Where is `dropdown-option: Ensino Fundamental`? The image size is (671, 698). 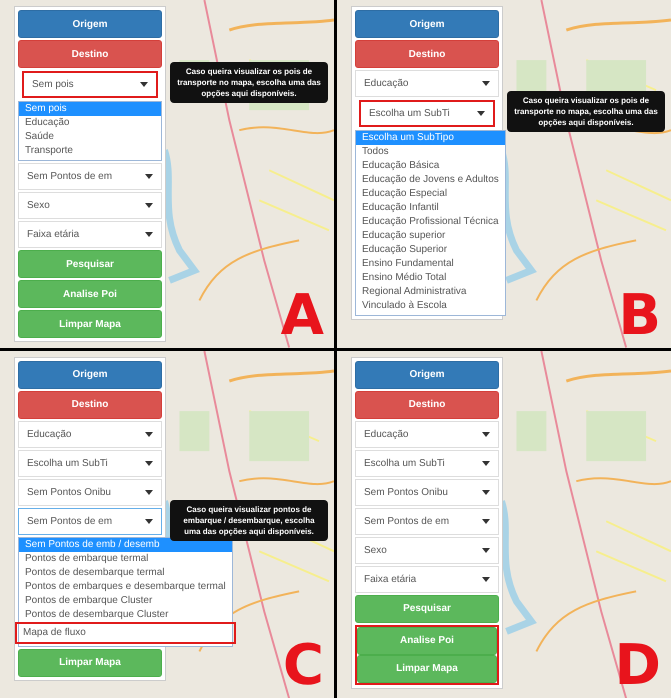 dropdown-option: Ensino Fundamental is located at coordinates (430, 264).